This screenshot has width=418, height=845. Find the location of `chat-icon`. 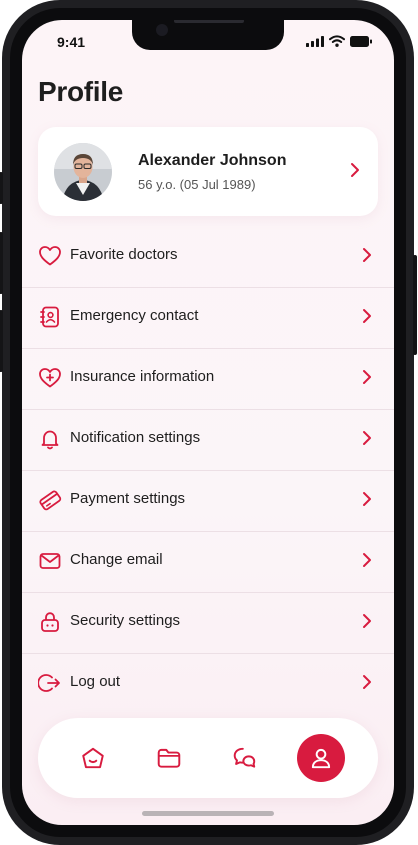

chat-icon is located at coordinates (244, 757).